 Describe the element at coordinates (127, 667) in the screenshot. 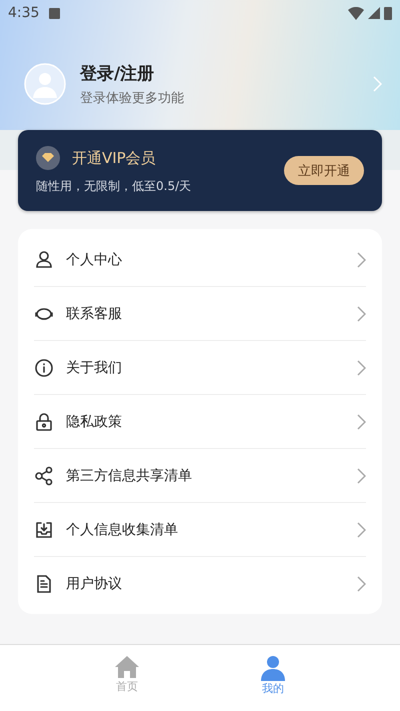

I see `home-icon` at that location.